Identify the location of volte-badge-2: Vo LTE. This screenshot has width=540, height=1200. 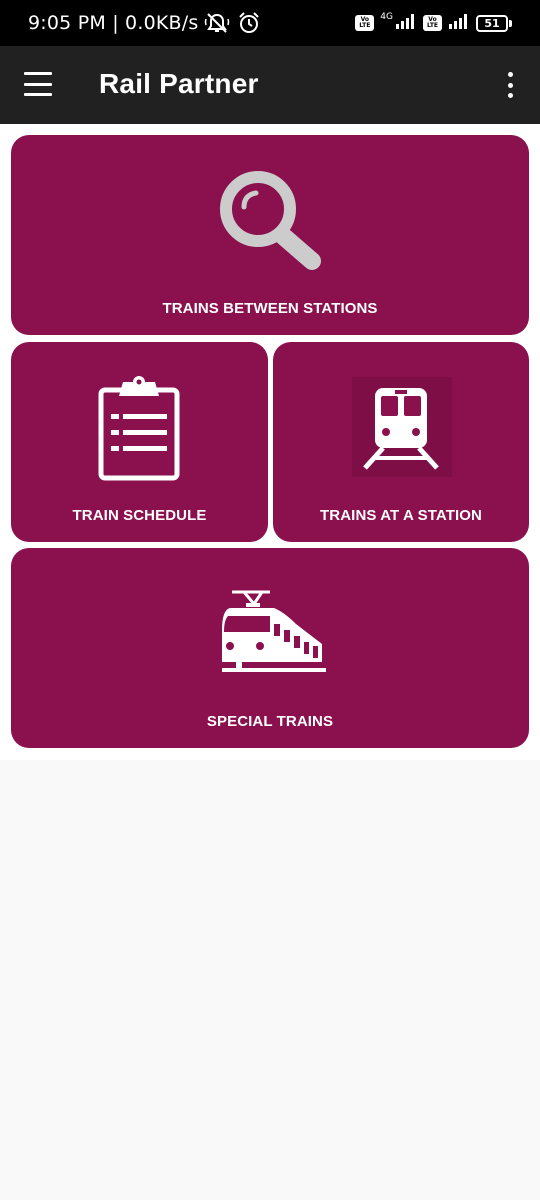
(432, 23).